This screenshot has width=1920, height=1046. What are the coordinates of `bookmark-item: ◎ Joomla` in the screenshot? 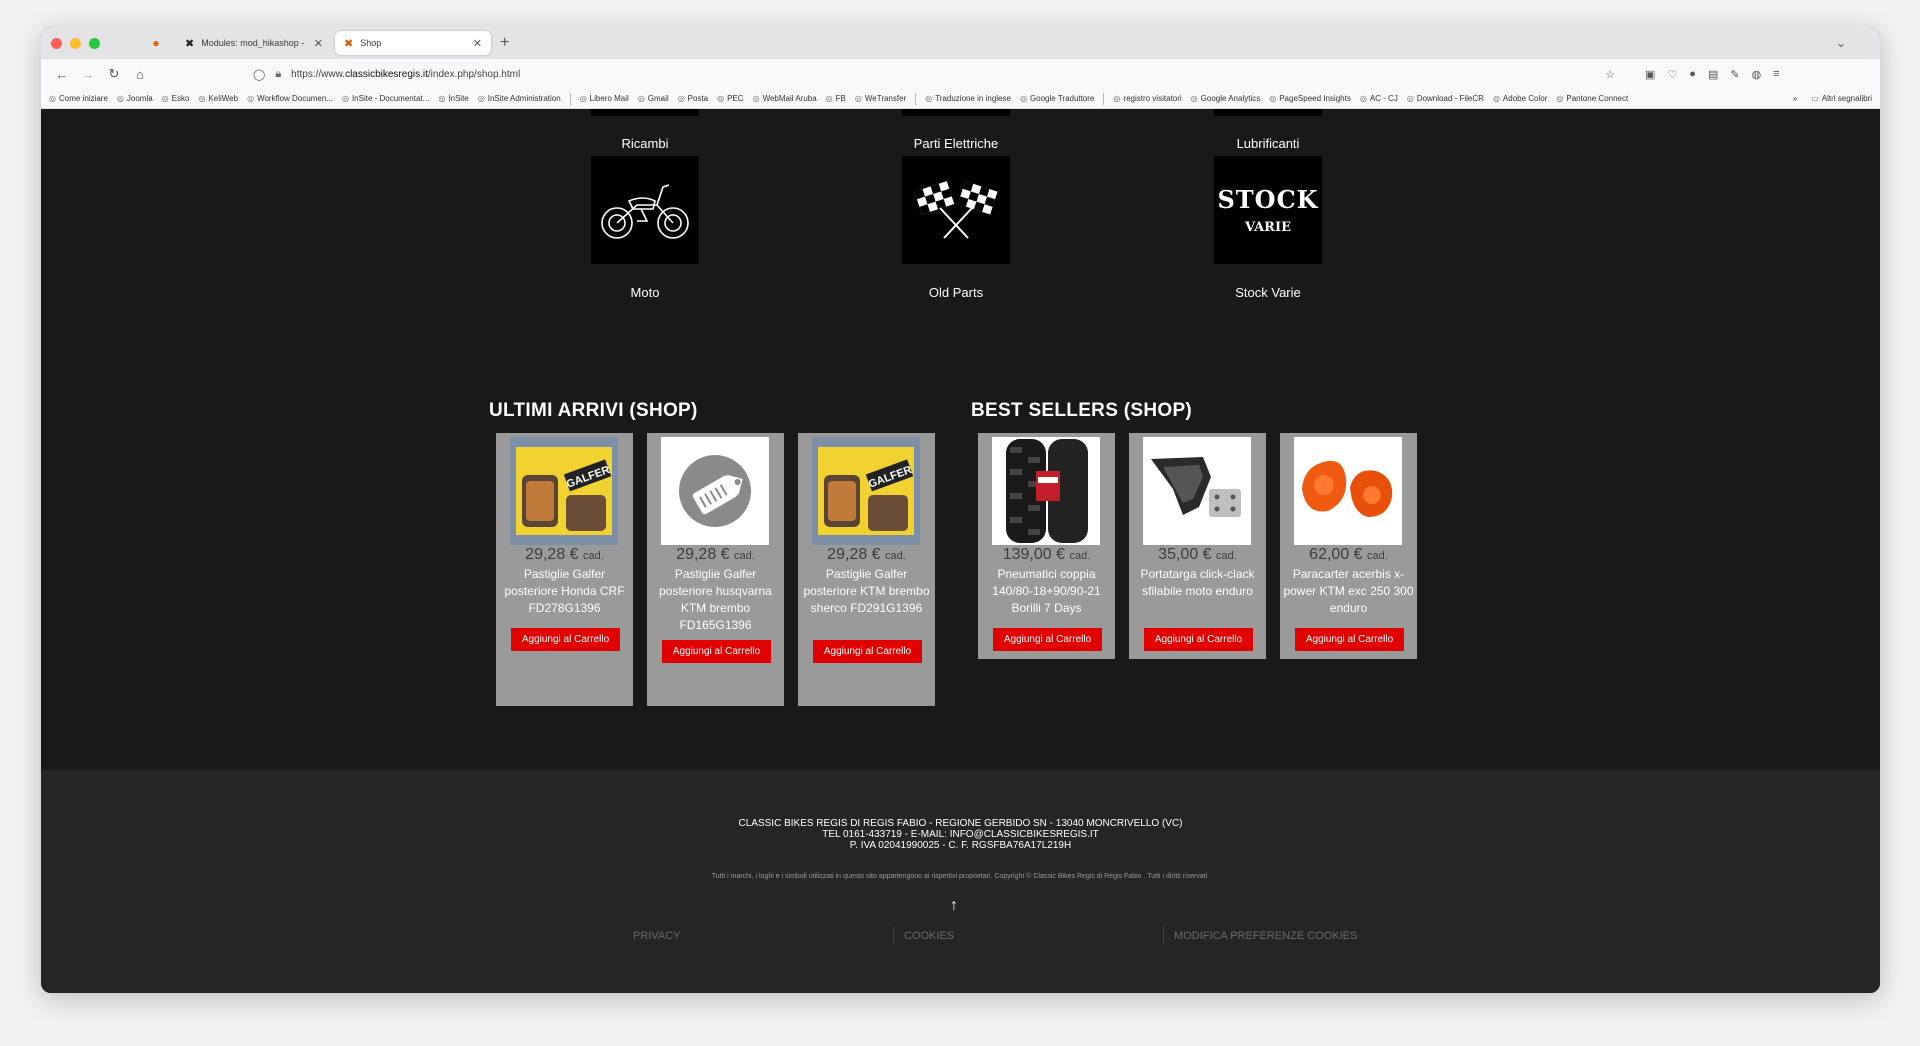 It's located at (135, 98).